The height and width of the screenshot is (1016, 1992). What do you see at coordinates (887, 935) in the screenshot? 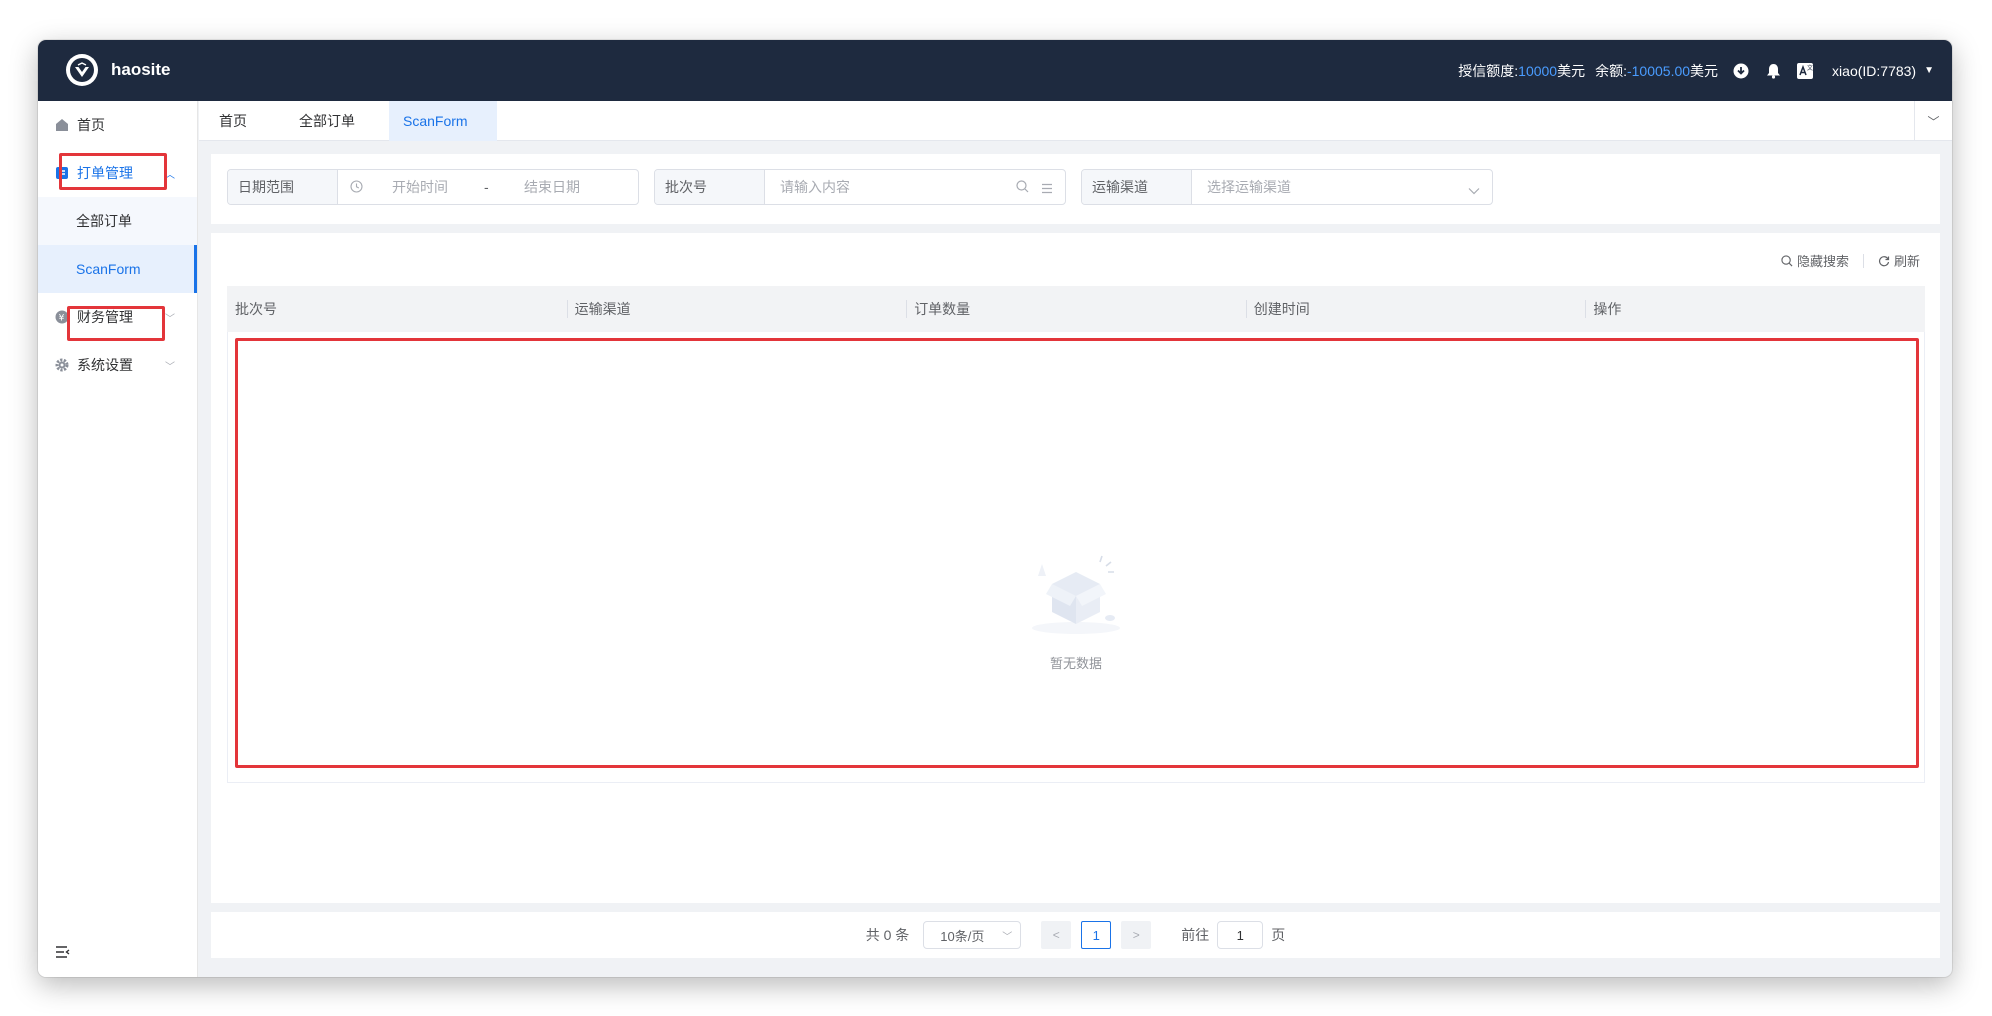
I see `total-count: 共 0 条` at bounding box center [887, 935].